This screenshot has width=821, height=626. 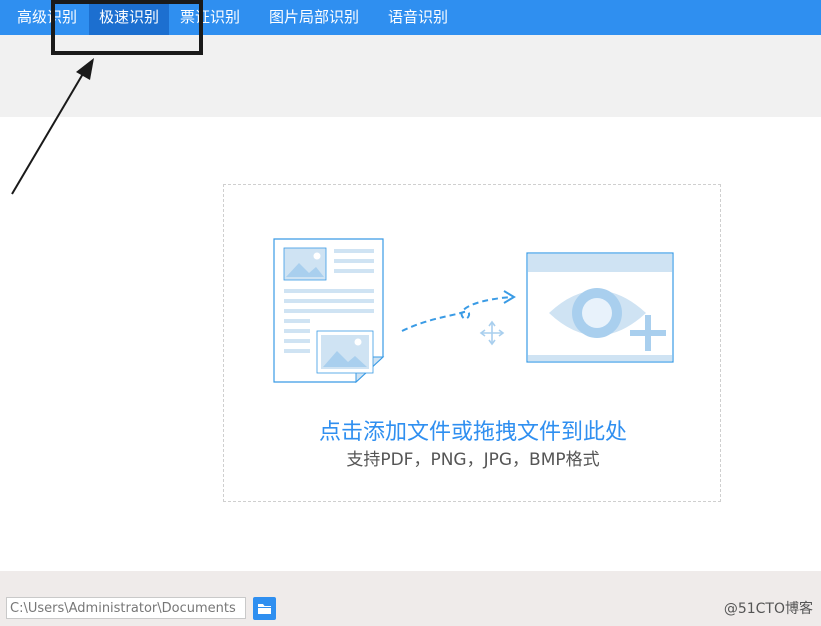 I want to click on top-tab-bar: 高级识别 极速识别 票证识别 图片局部识别 语音识别, so click(x=410, y=17).